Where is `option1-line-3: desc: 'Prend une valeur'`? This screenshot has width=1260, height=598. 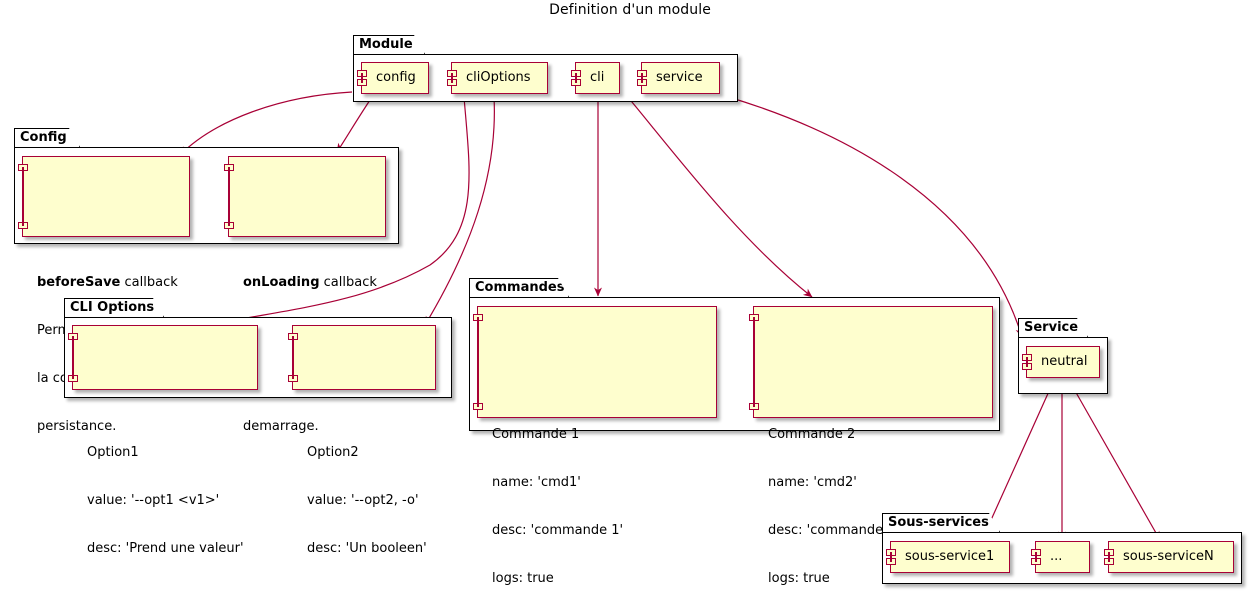 option1-line-3: desc: 'Prend une valeur' is located at coordinates (165, 548).